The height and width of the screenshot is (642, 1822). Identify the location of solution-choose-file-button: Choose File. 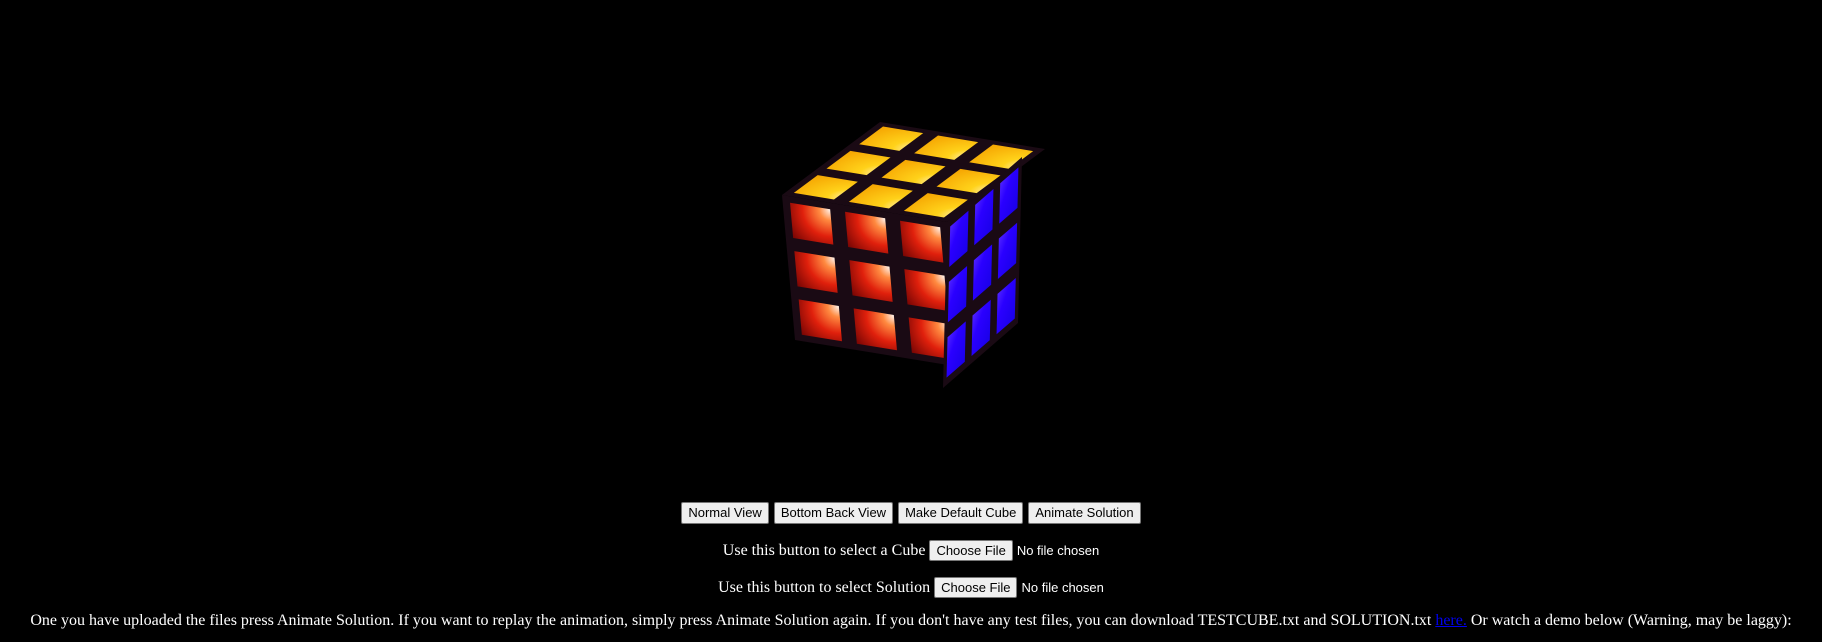
(976, 587).